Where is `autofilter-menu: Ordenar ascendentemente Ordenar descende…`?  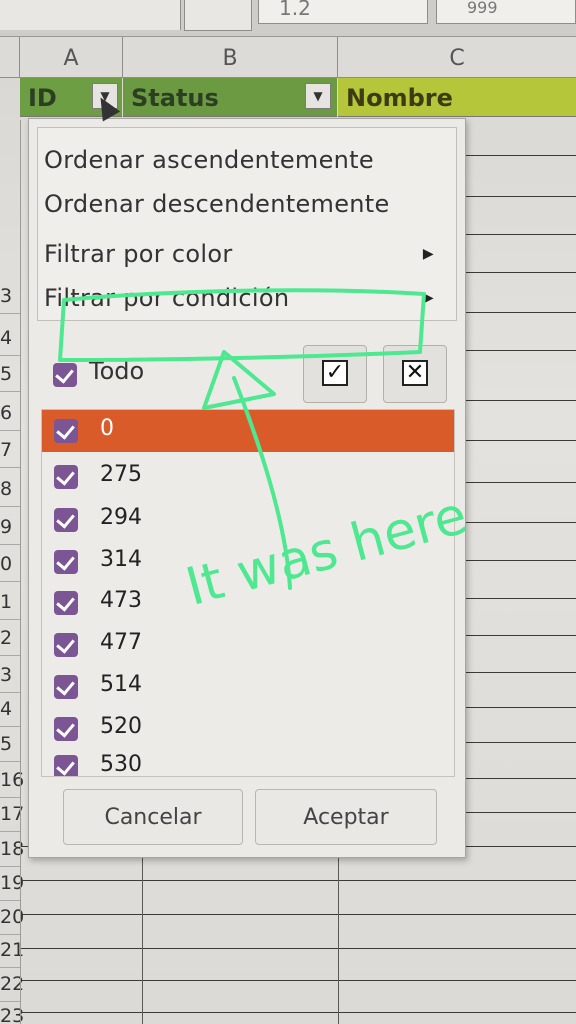
autofilter-menu: Ordenar ascendentemente Ordenar descende… is located at coordinates (247, 224).